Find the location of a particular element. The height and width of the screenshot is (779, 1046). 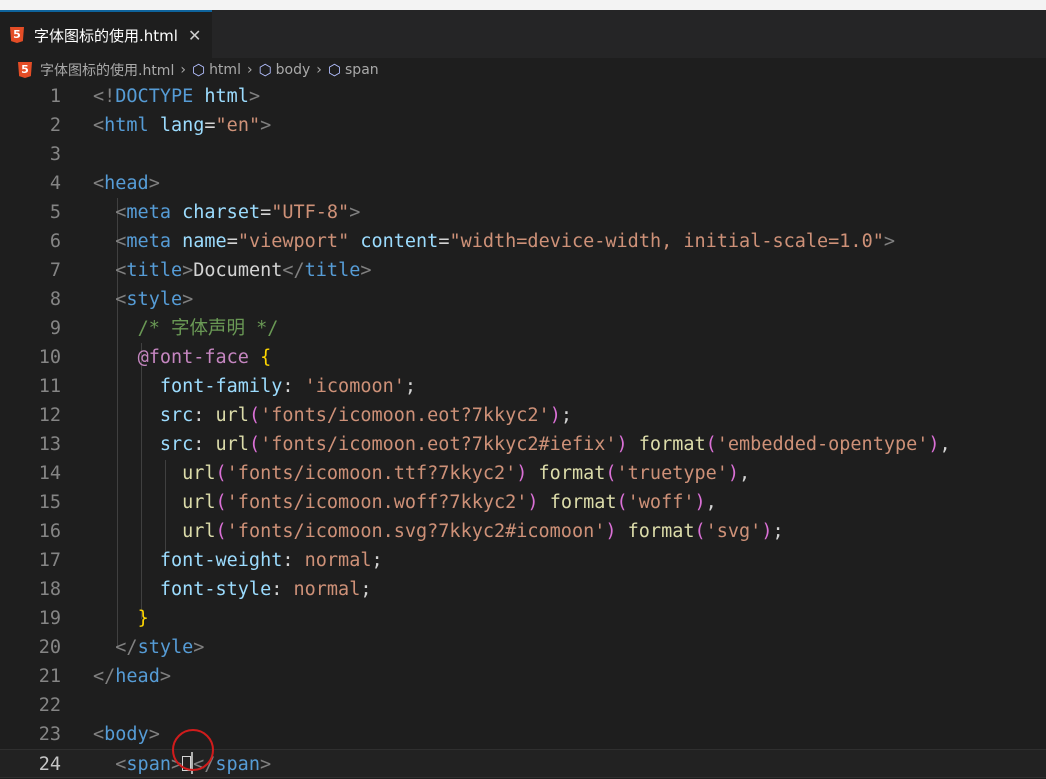

code-text: src: url('fonts/icomoon.eot?7kkyc2'); is located at coordinates (332, 415).